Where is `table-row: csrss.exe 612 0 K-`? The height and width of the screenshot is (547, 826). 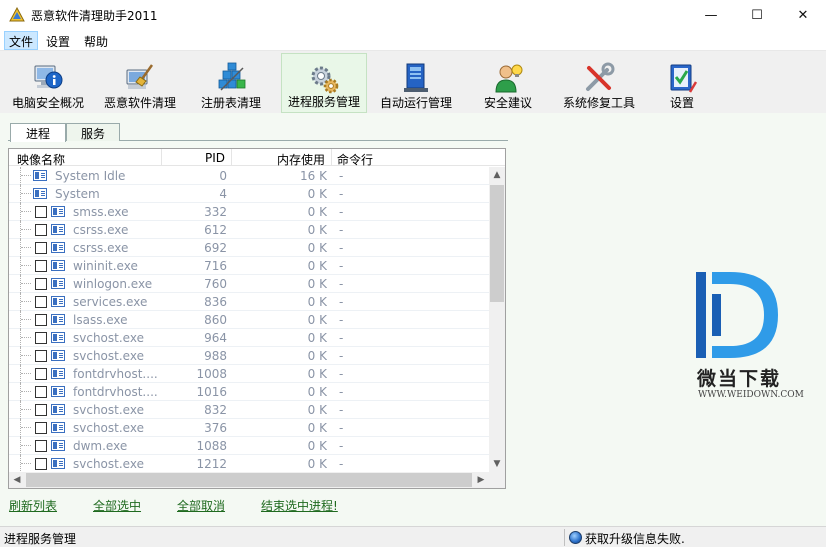 table-row: csrss.exe 612 0 K- is located at coordinates (249, 230).